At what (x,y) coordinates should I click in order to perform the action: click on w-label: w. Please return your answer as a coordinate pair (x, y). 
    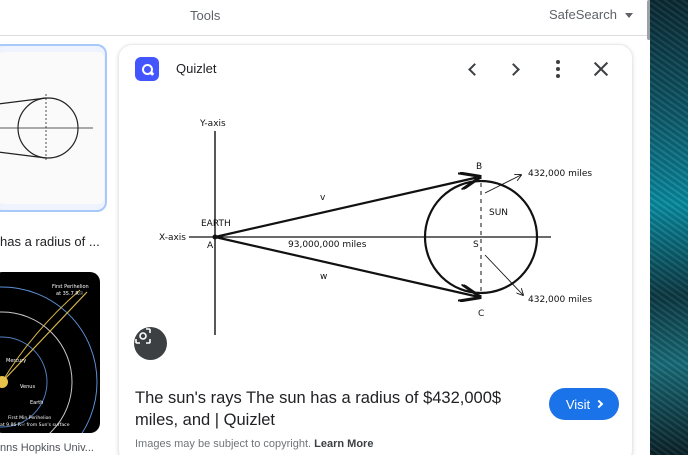
    Looking at the image, I should click on (323, 277).